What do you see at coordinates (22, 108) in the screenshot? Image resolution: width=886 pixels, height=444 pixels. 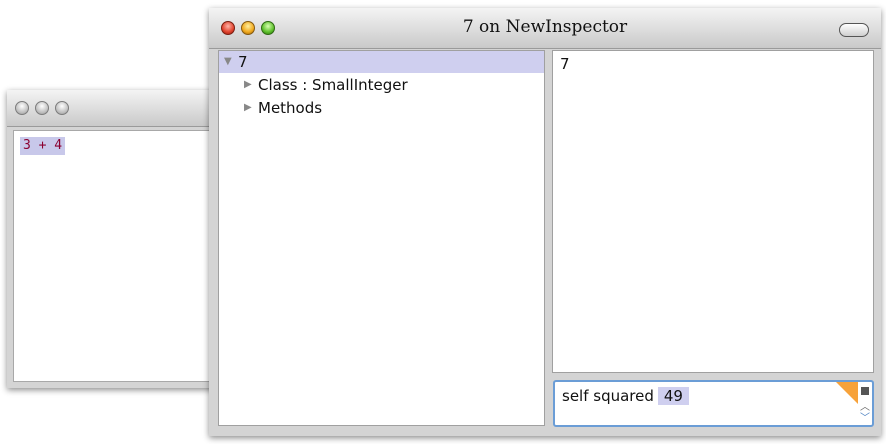 I see `close-button-inactive` at bounding box center [22, 108].